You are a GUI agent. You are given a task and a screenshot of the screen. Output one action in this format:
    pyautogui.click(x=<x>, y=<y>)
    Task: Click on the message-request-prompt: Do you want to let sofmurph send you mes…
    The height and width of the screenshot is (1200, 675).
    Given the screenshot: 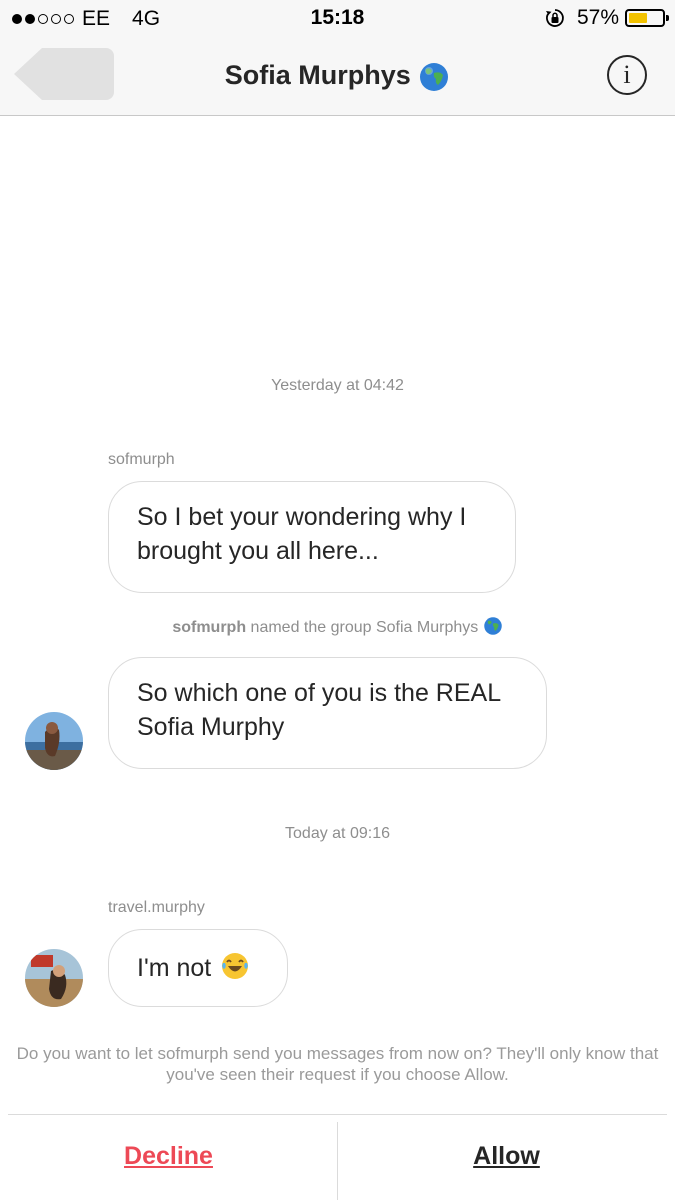 What is the action you would take?
    pyautogui.click(x=337, y=1064)
    